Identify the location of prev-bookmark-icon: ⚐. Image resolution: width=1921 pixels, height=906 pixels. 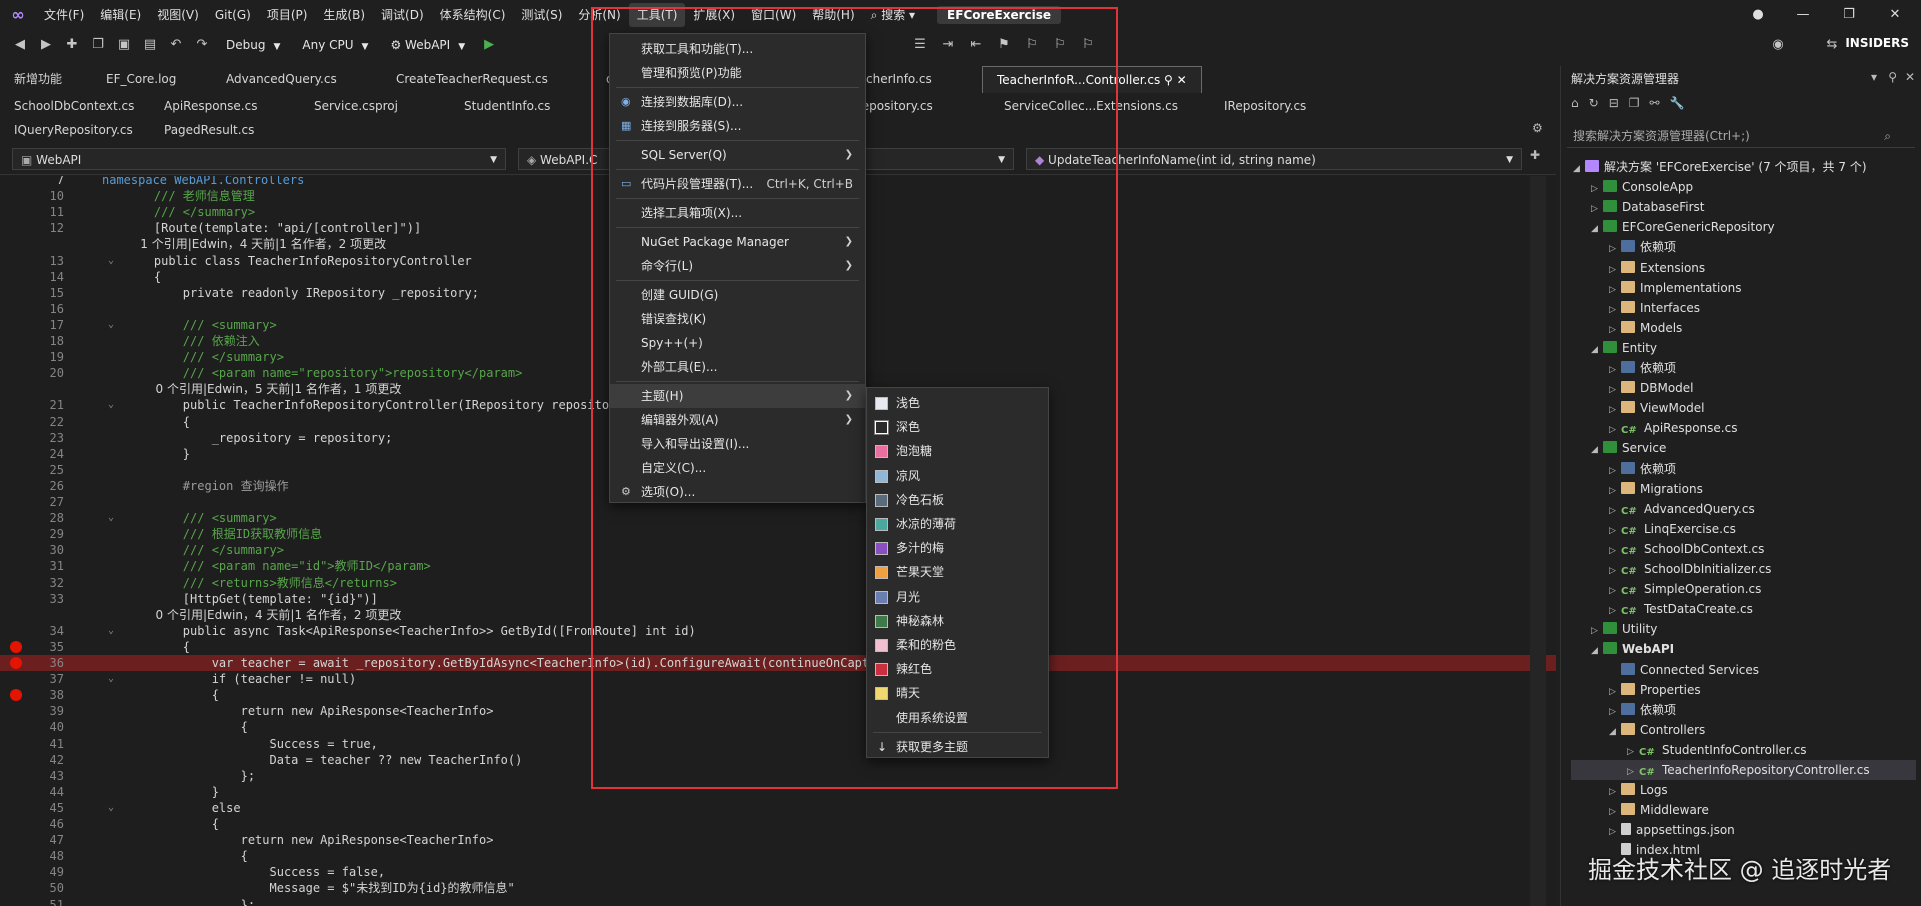
(1032, 45).